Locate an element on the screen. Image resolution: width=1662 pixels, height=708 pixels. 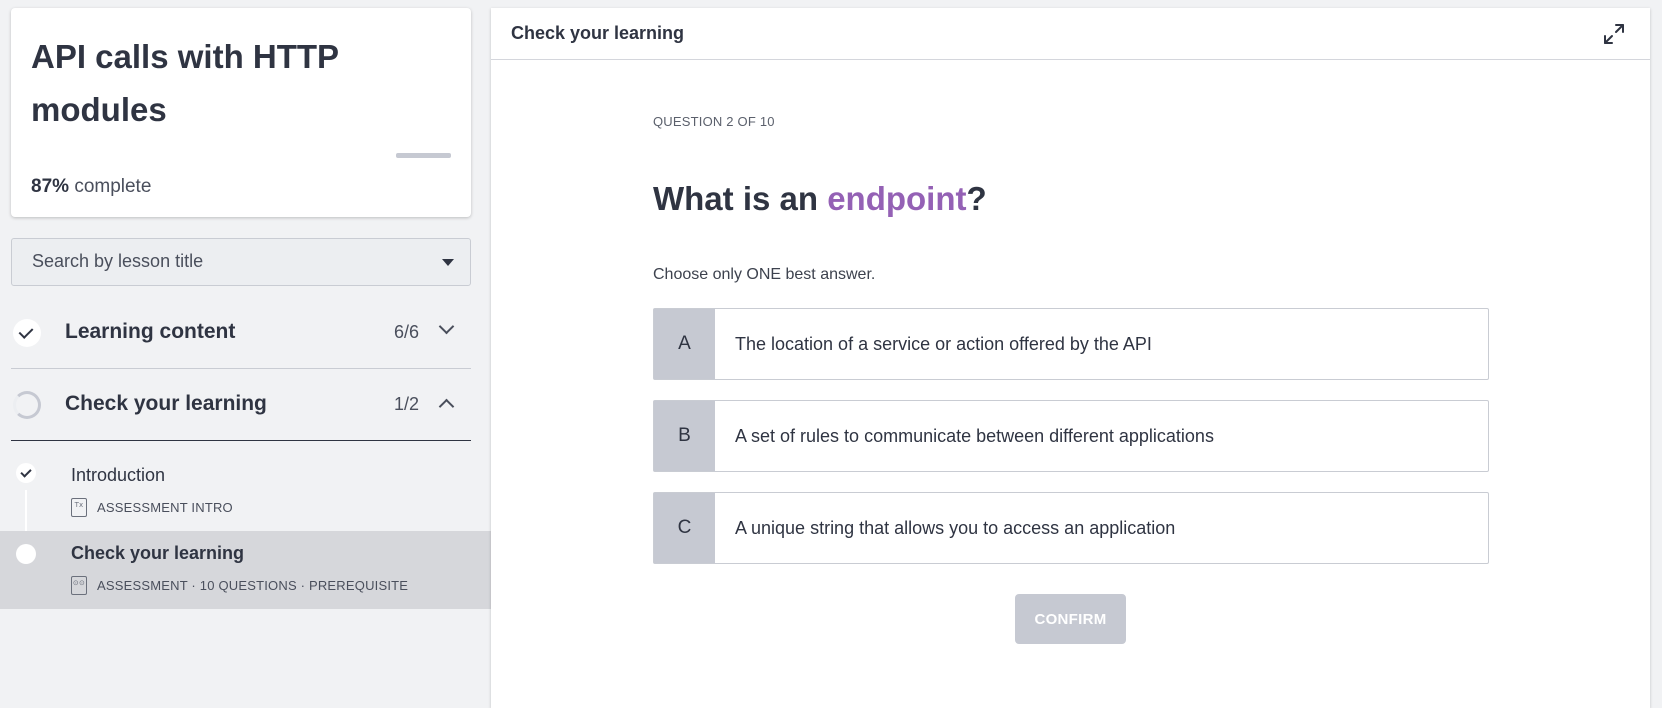
progress-bar is located at coordinates (241, 155).